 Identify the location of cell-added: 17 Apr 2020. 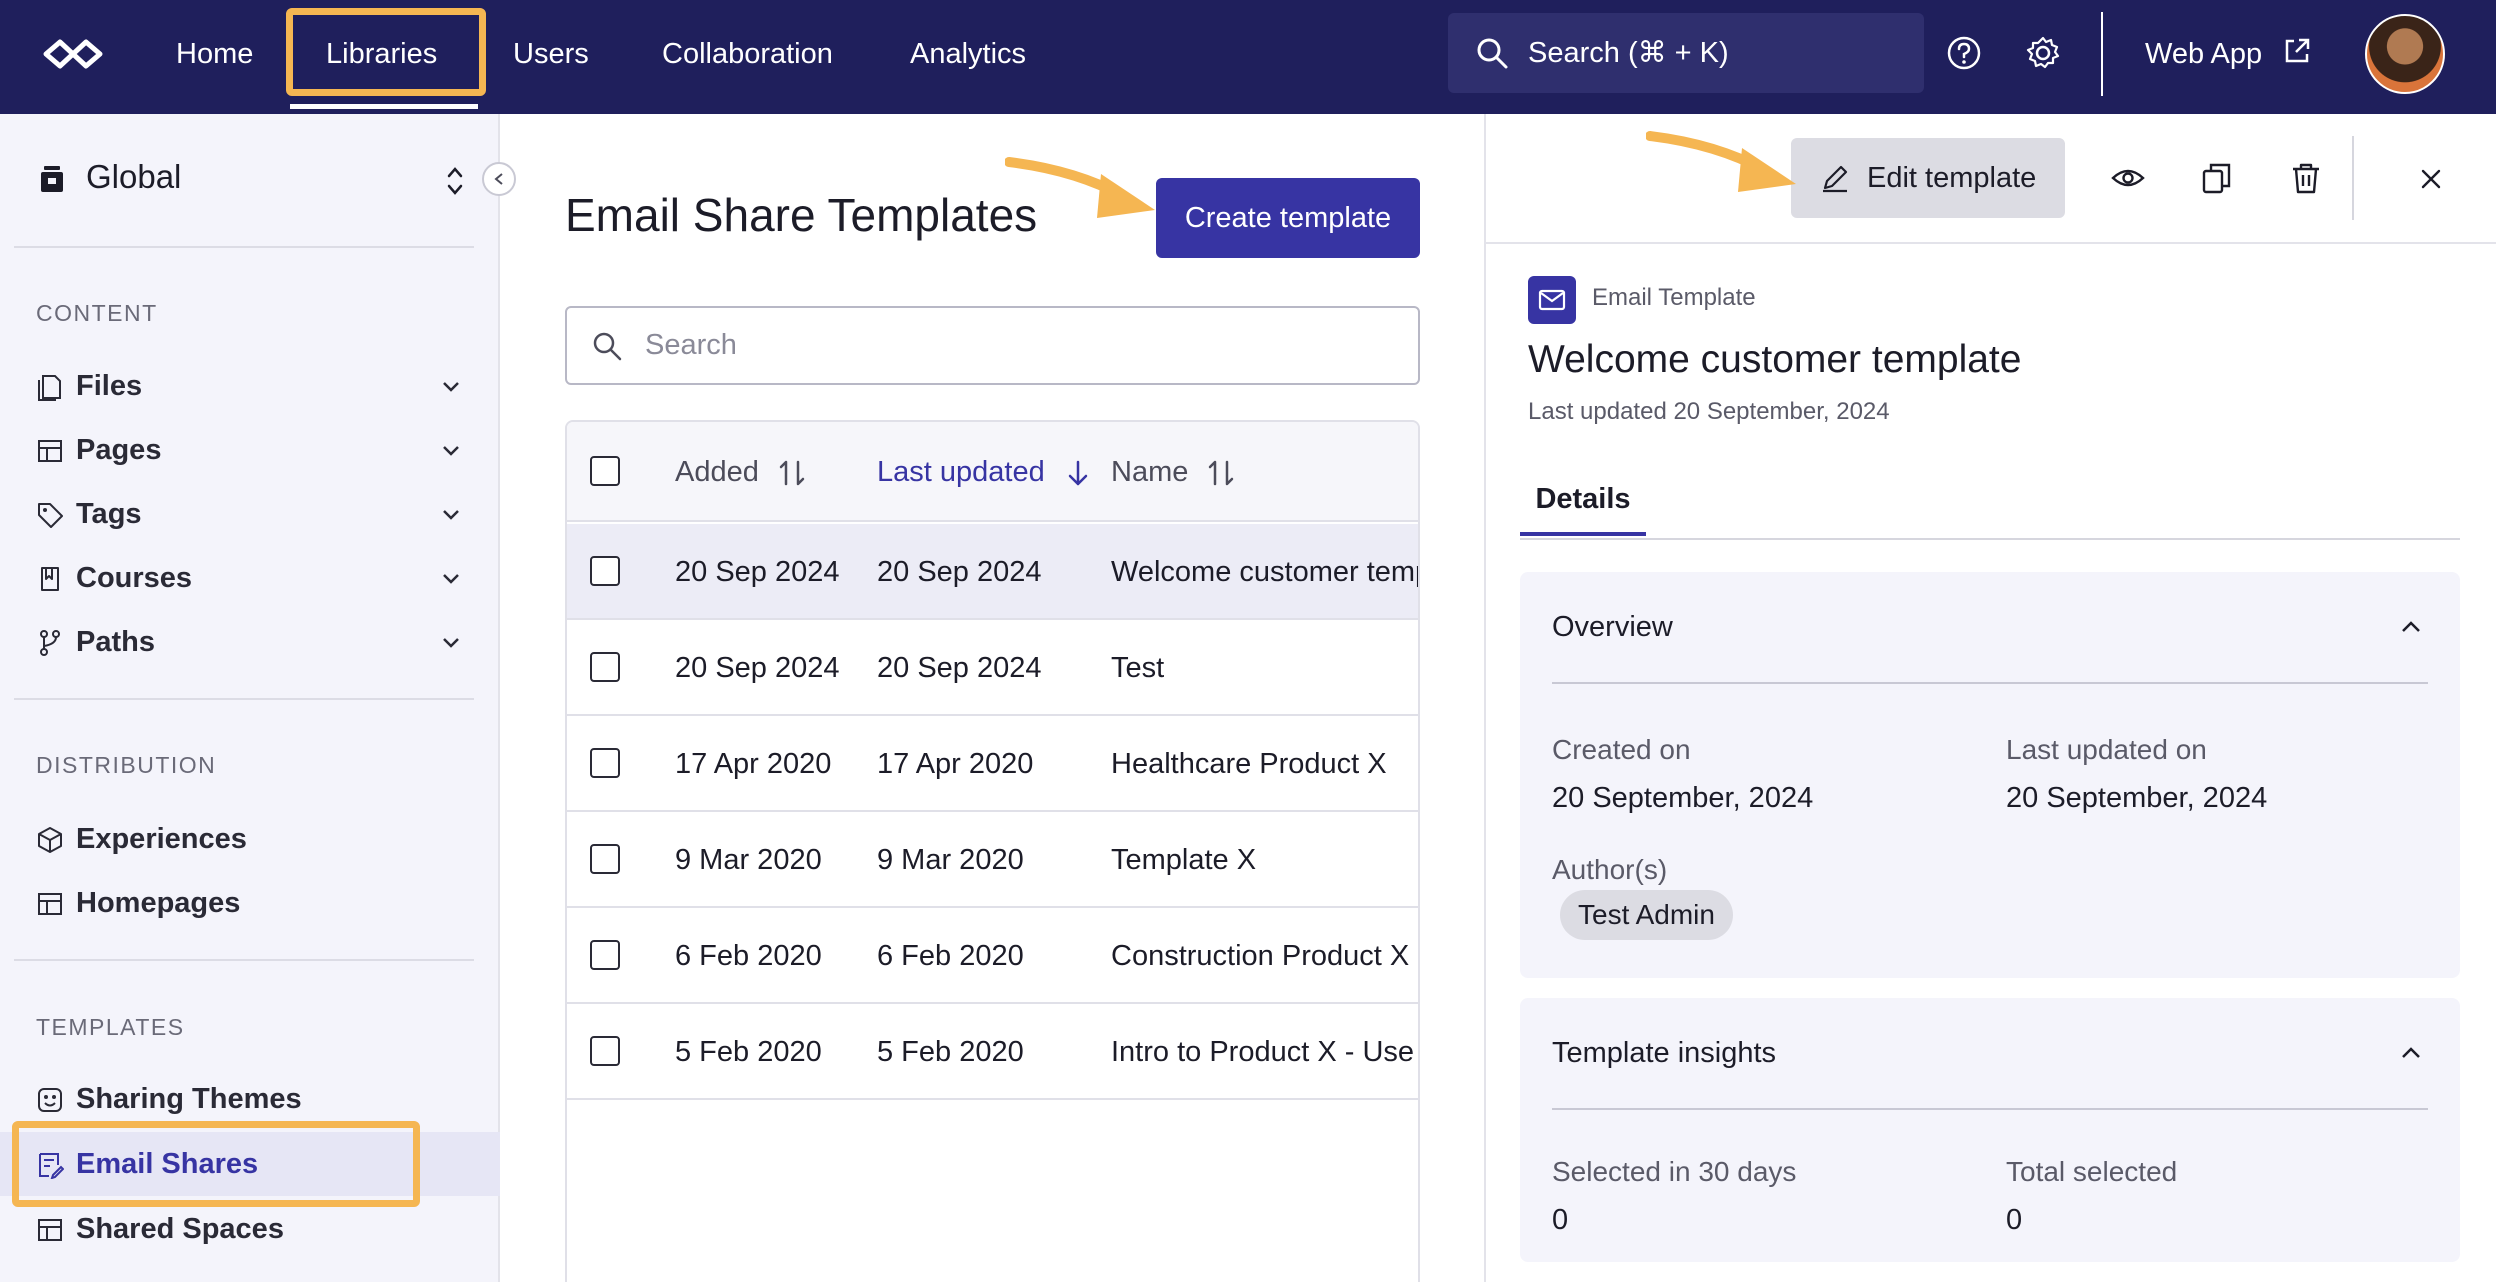
(753, 764).